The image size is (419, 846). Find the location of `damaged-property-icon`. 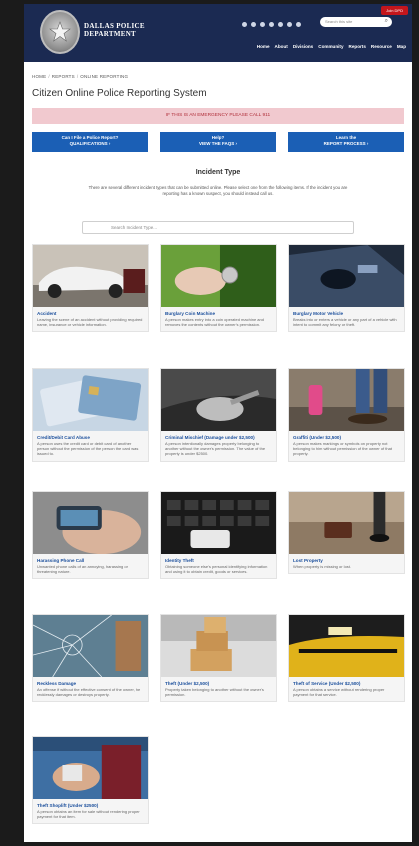

damaged-property-icon is located at coordinates (218, 400).